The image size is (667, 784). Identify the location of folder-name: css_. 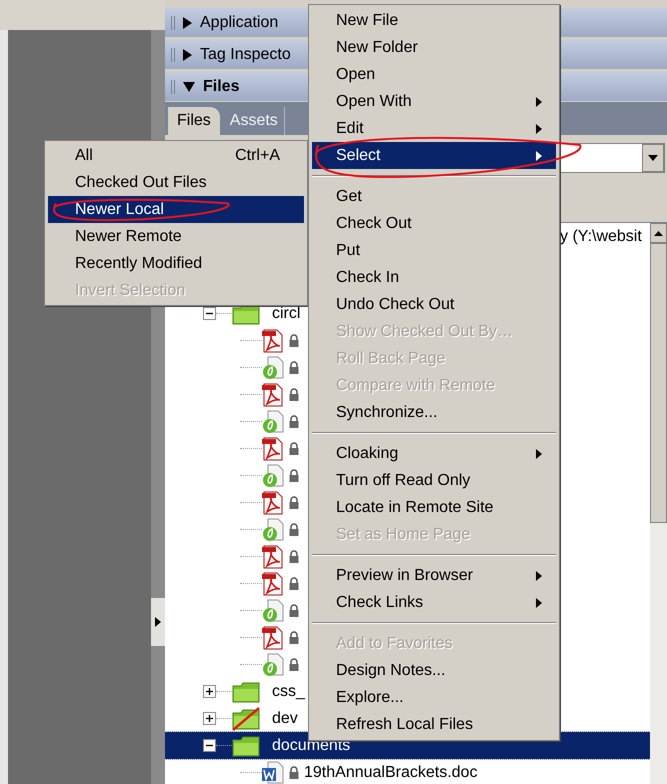
(288, 692).